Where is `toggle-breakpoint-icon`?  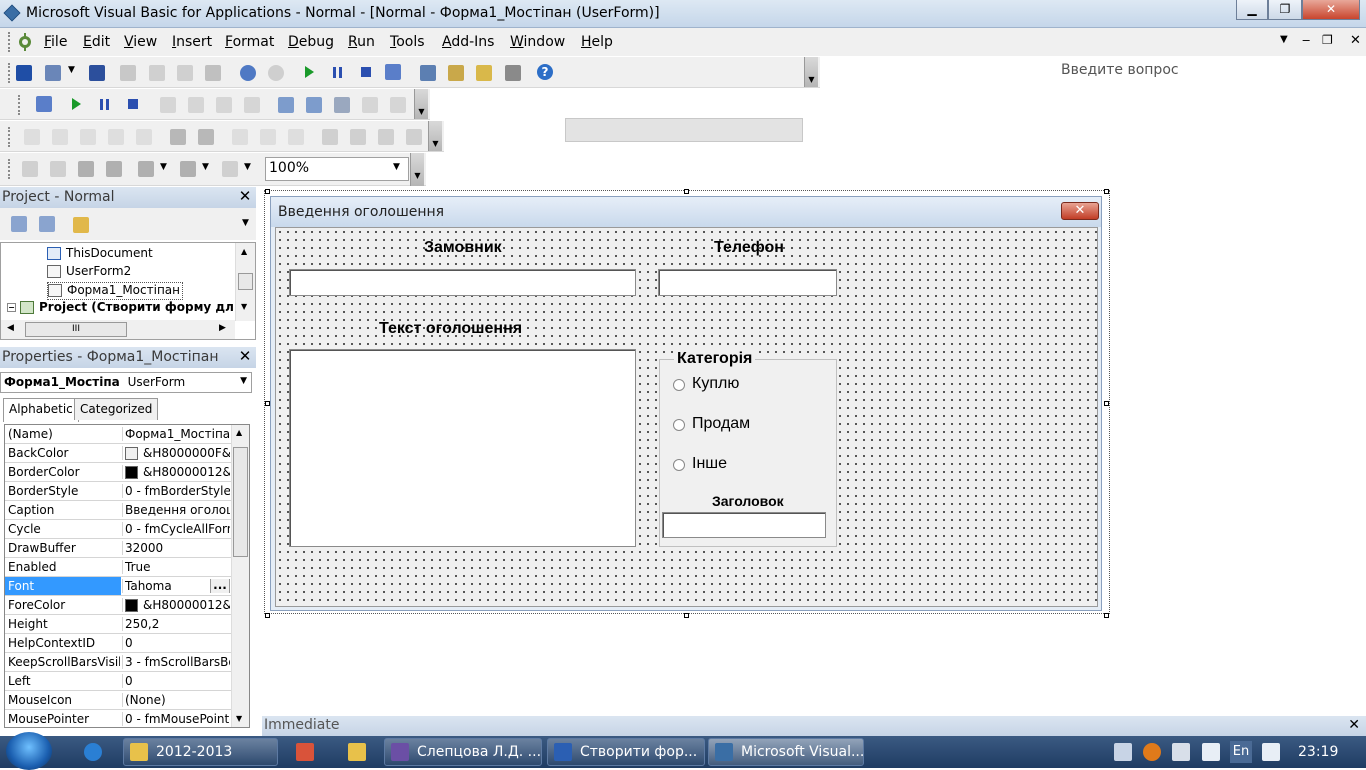 toggle-breakpoint-icon is located at coordinates (168, 105).